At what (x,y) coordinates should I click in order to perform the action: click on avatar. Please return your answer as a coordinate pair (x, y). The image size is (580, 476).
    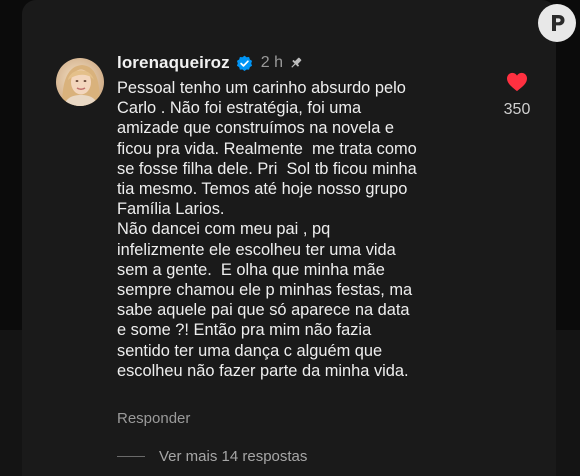
    Looking at the image, I should click on (80, 82).